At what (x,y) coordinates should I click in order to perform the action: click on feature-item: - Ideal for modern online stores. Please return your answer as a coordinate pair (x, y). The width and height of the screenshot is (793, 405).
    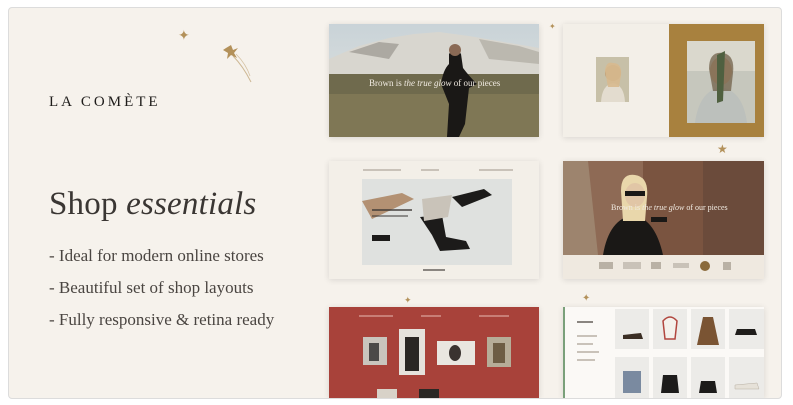
    Looking at the image, I should click on (156, 255).